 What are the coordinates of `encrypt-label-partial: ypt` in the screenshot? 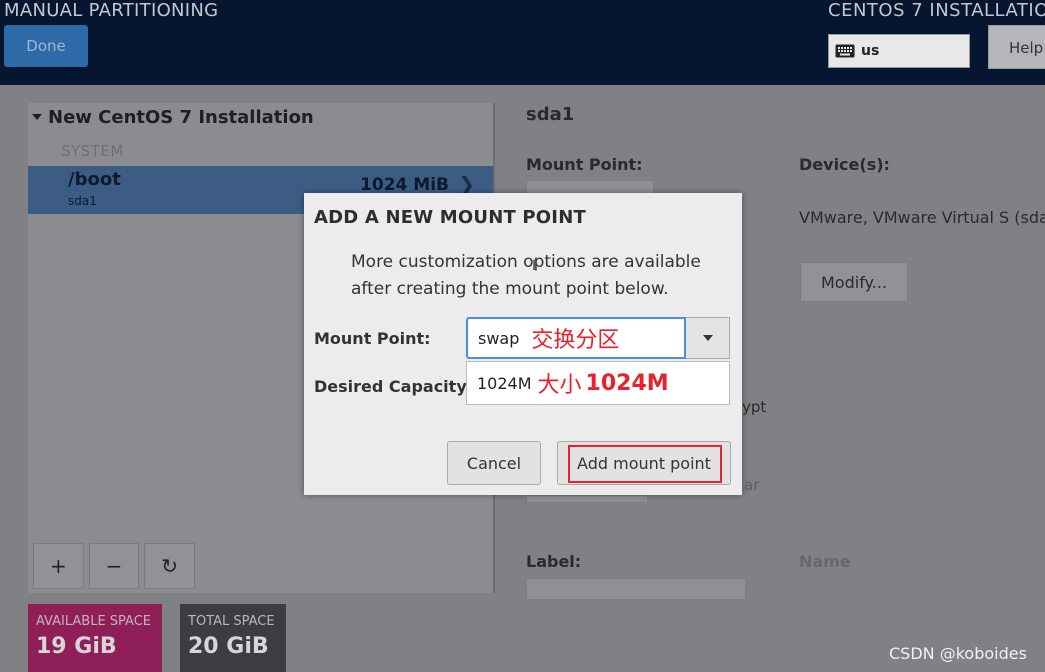 It's located at (754, 407).